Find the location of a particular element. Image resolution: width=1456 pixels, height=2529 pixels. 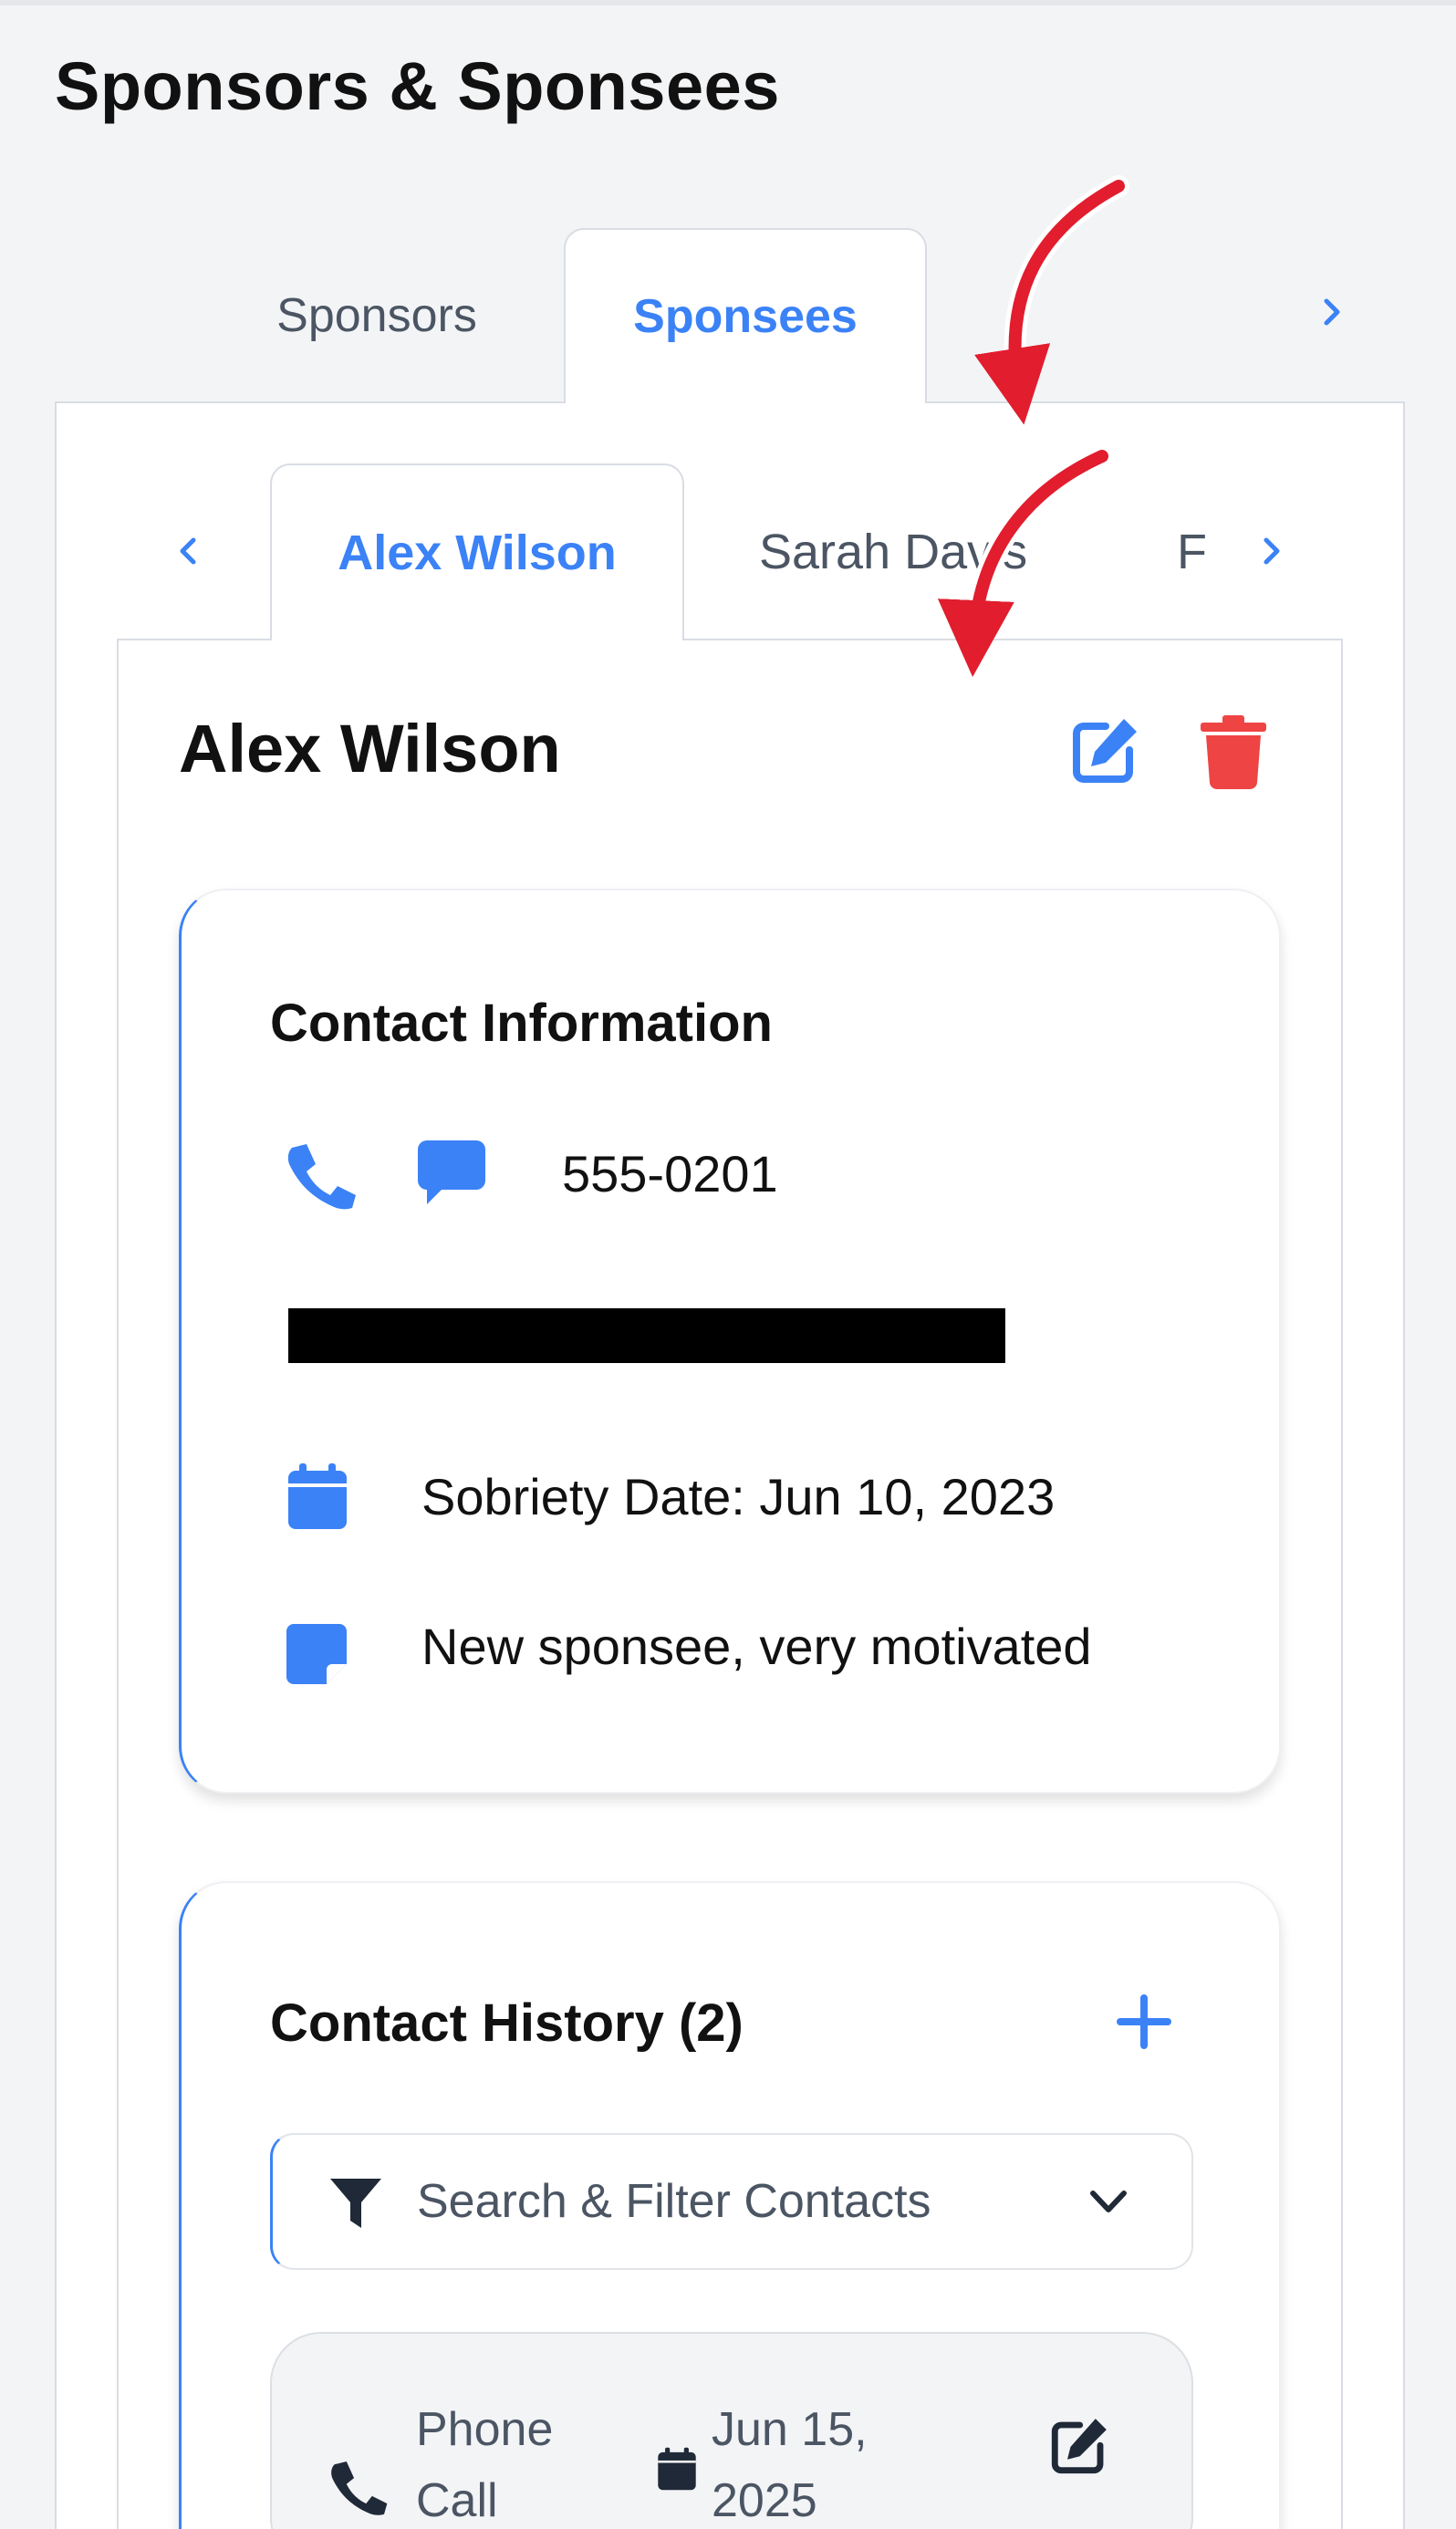

contact-information-title: Contact Information is located at coordinates (521, 1023).